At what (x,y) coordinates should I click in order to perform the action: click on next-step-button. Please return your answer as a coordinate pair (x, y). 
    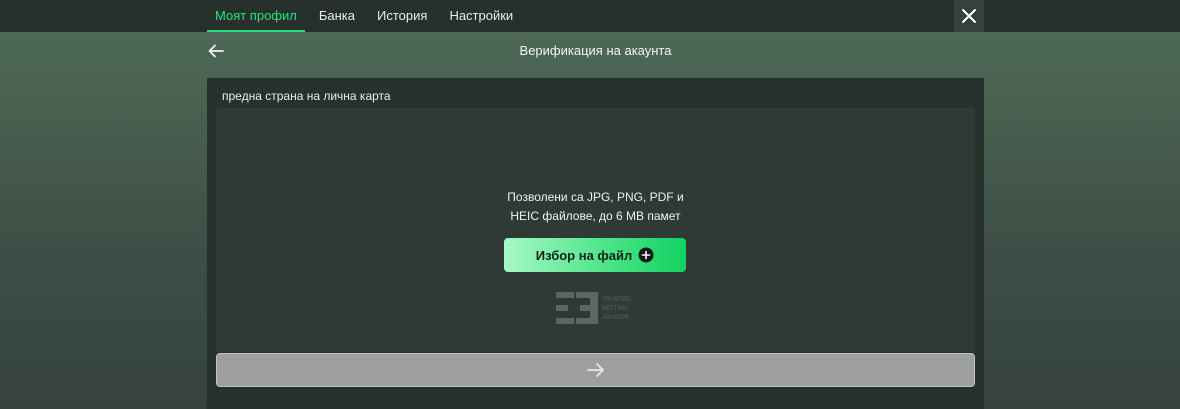
    Looking at the image, I should click on (595, 370).